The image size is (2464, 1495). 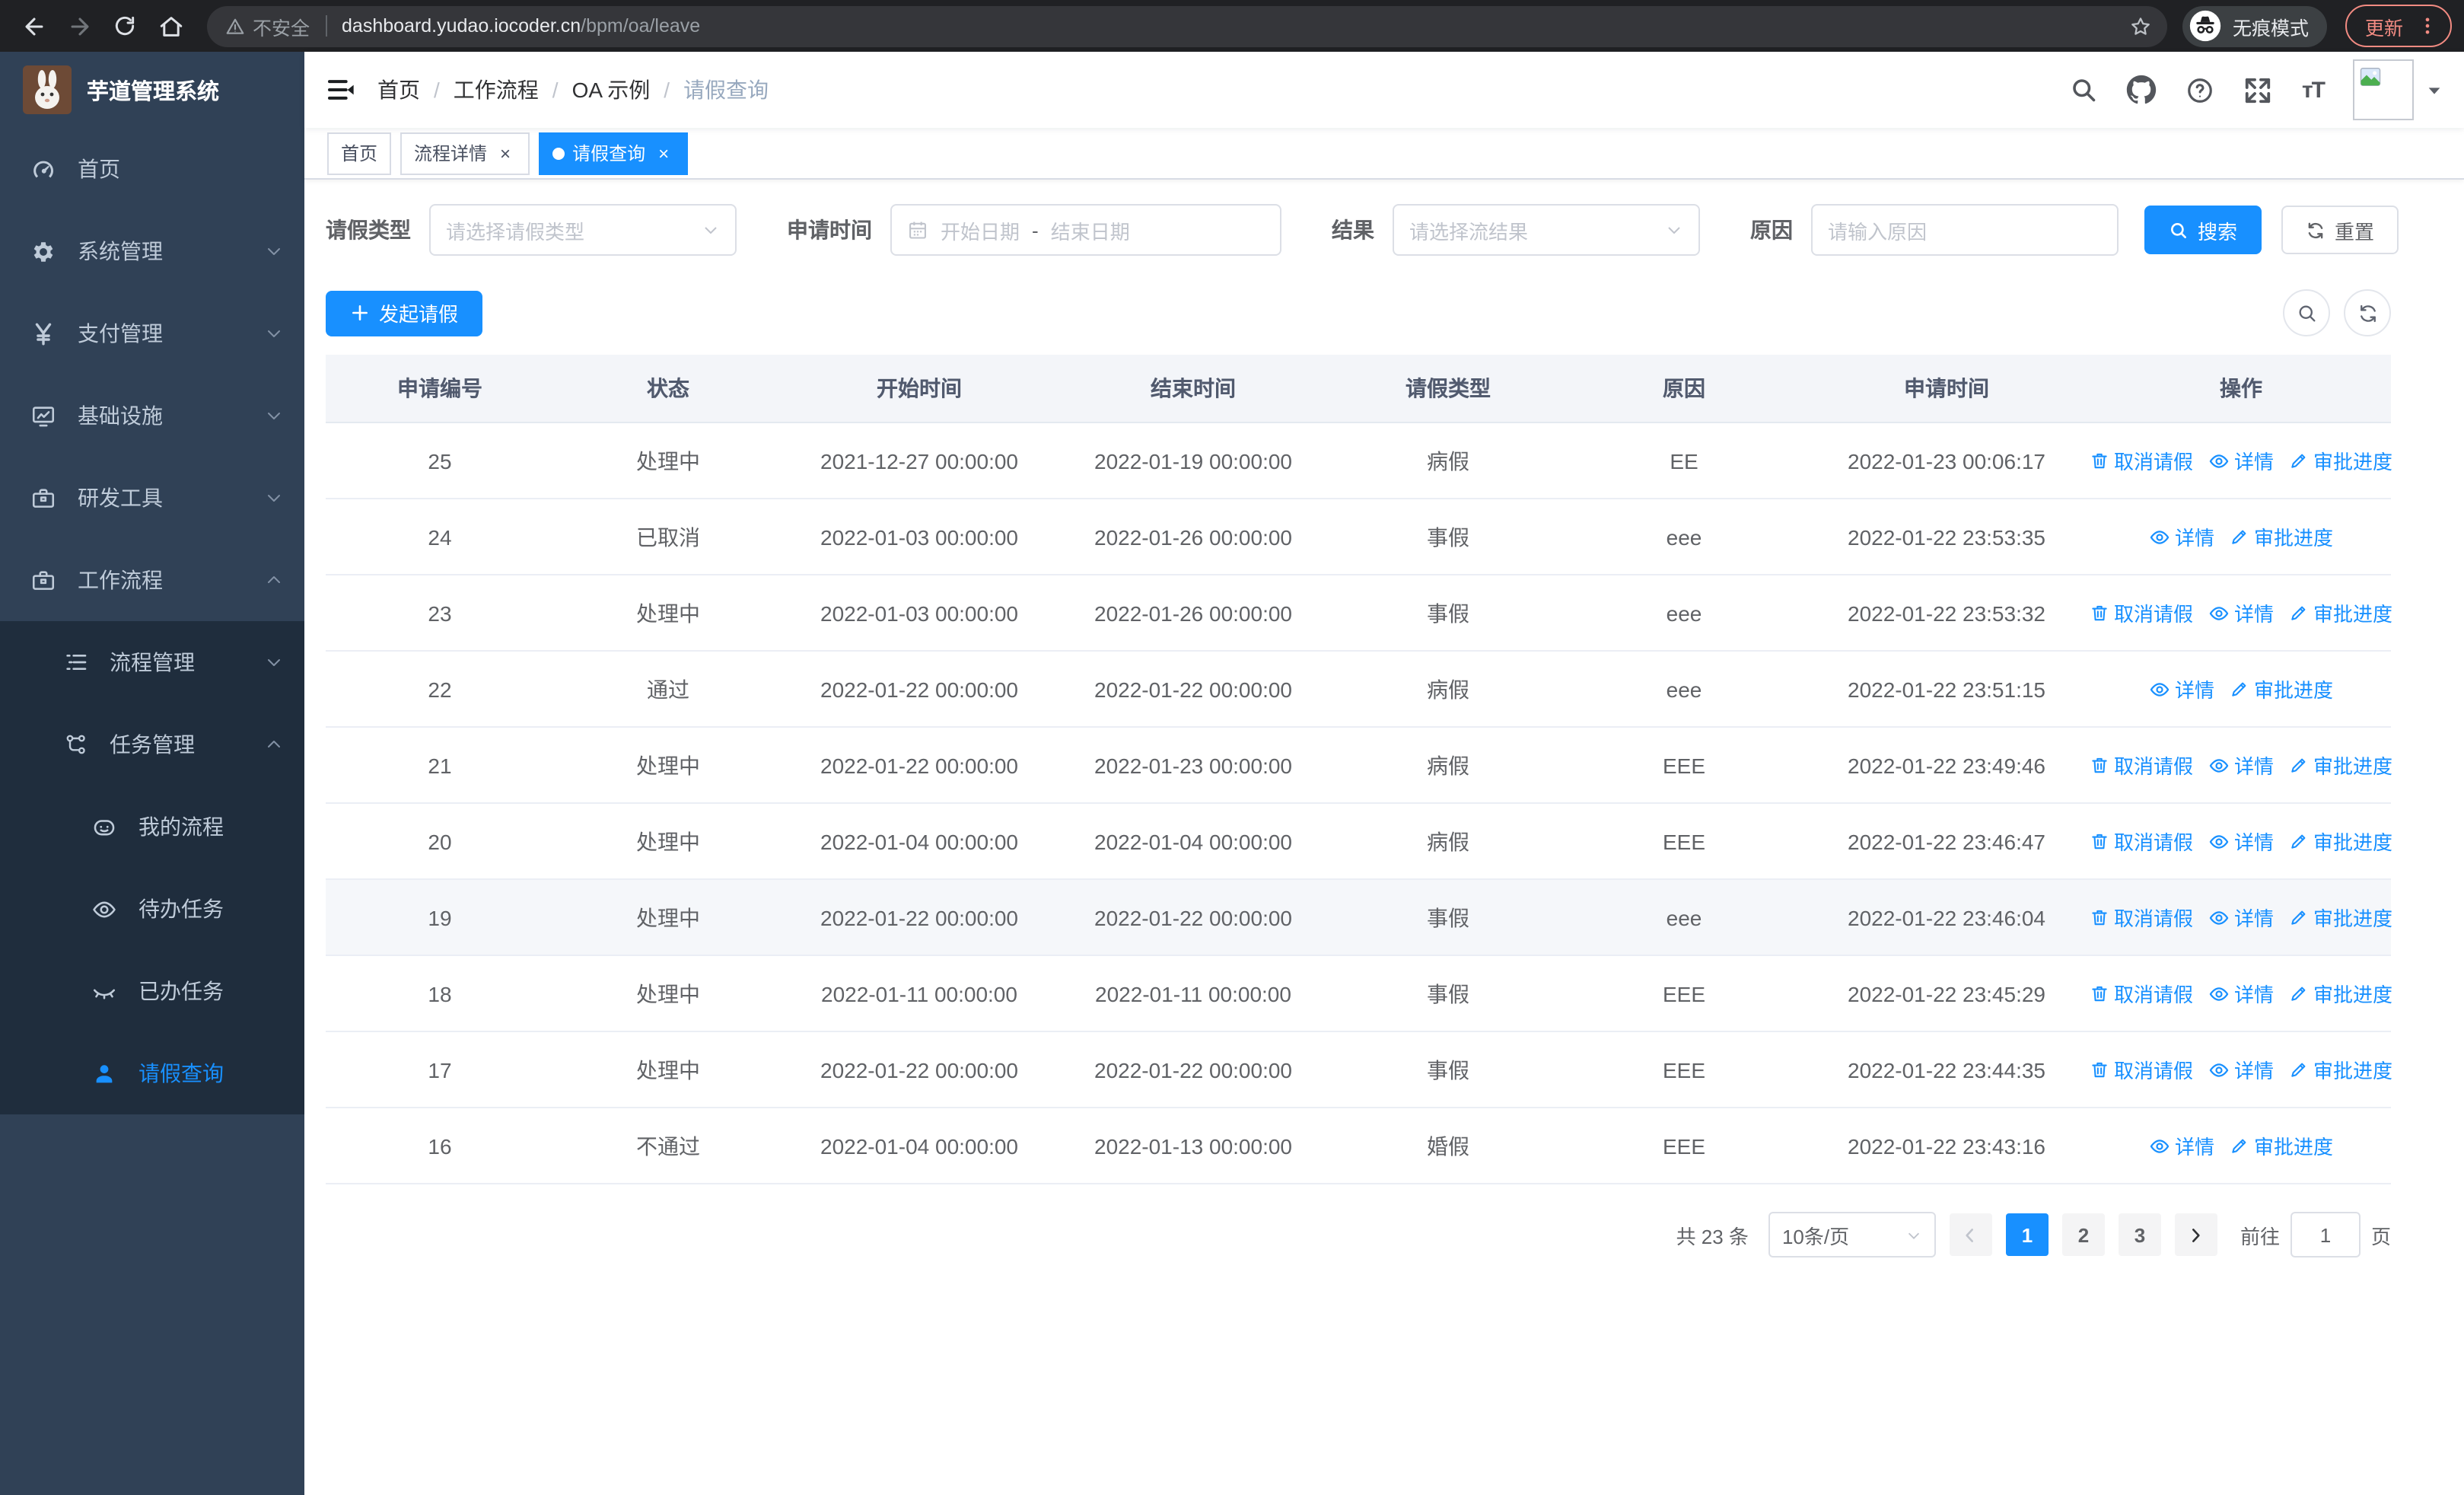 What do you see at coordinates (496, 90) in the screenshot?
I see `breadcrumb-item-工作流程: 工作流程` at bounding box center [496, 90].